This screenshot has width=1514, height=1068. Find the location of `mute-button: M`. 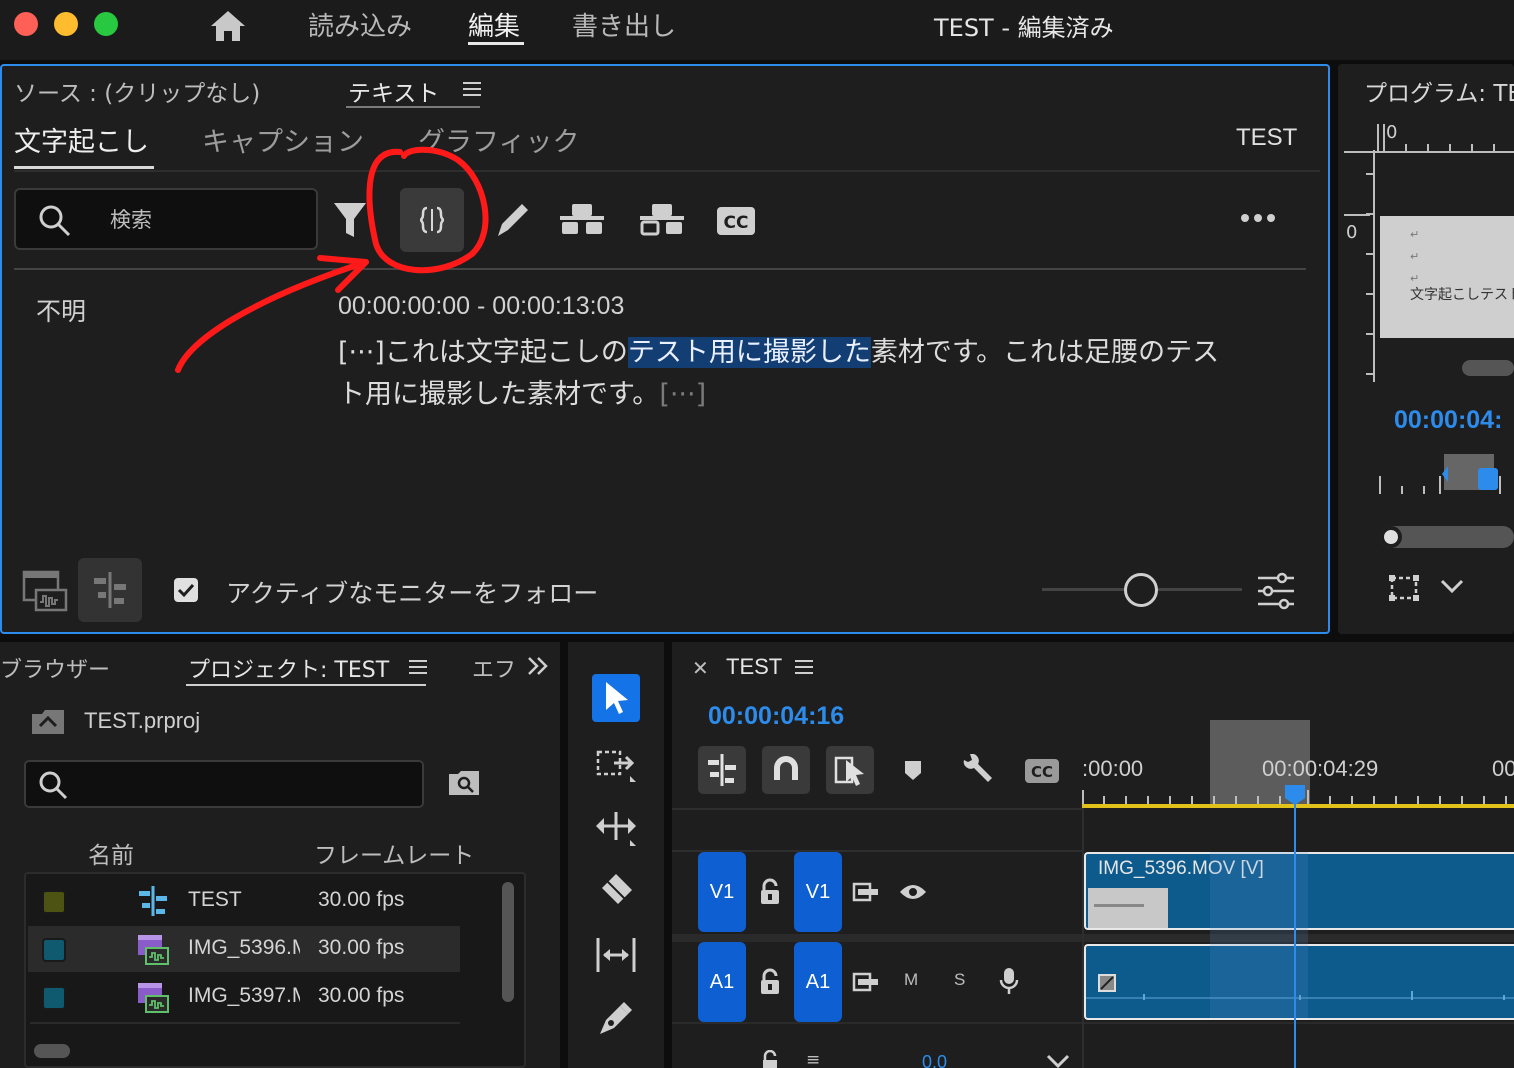

mute-button: M is located at coordinates (911, 980).